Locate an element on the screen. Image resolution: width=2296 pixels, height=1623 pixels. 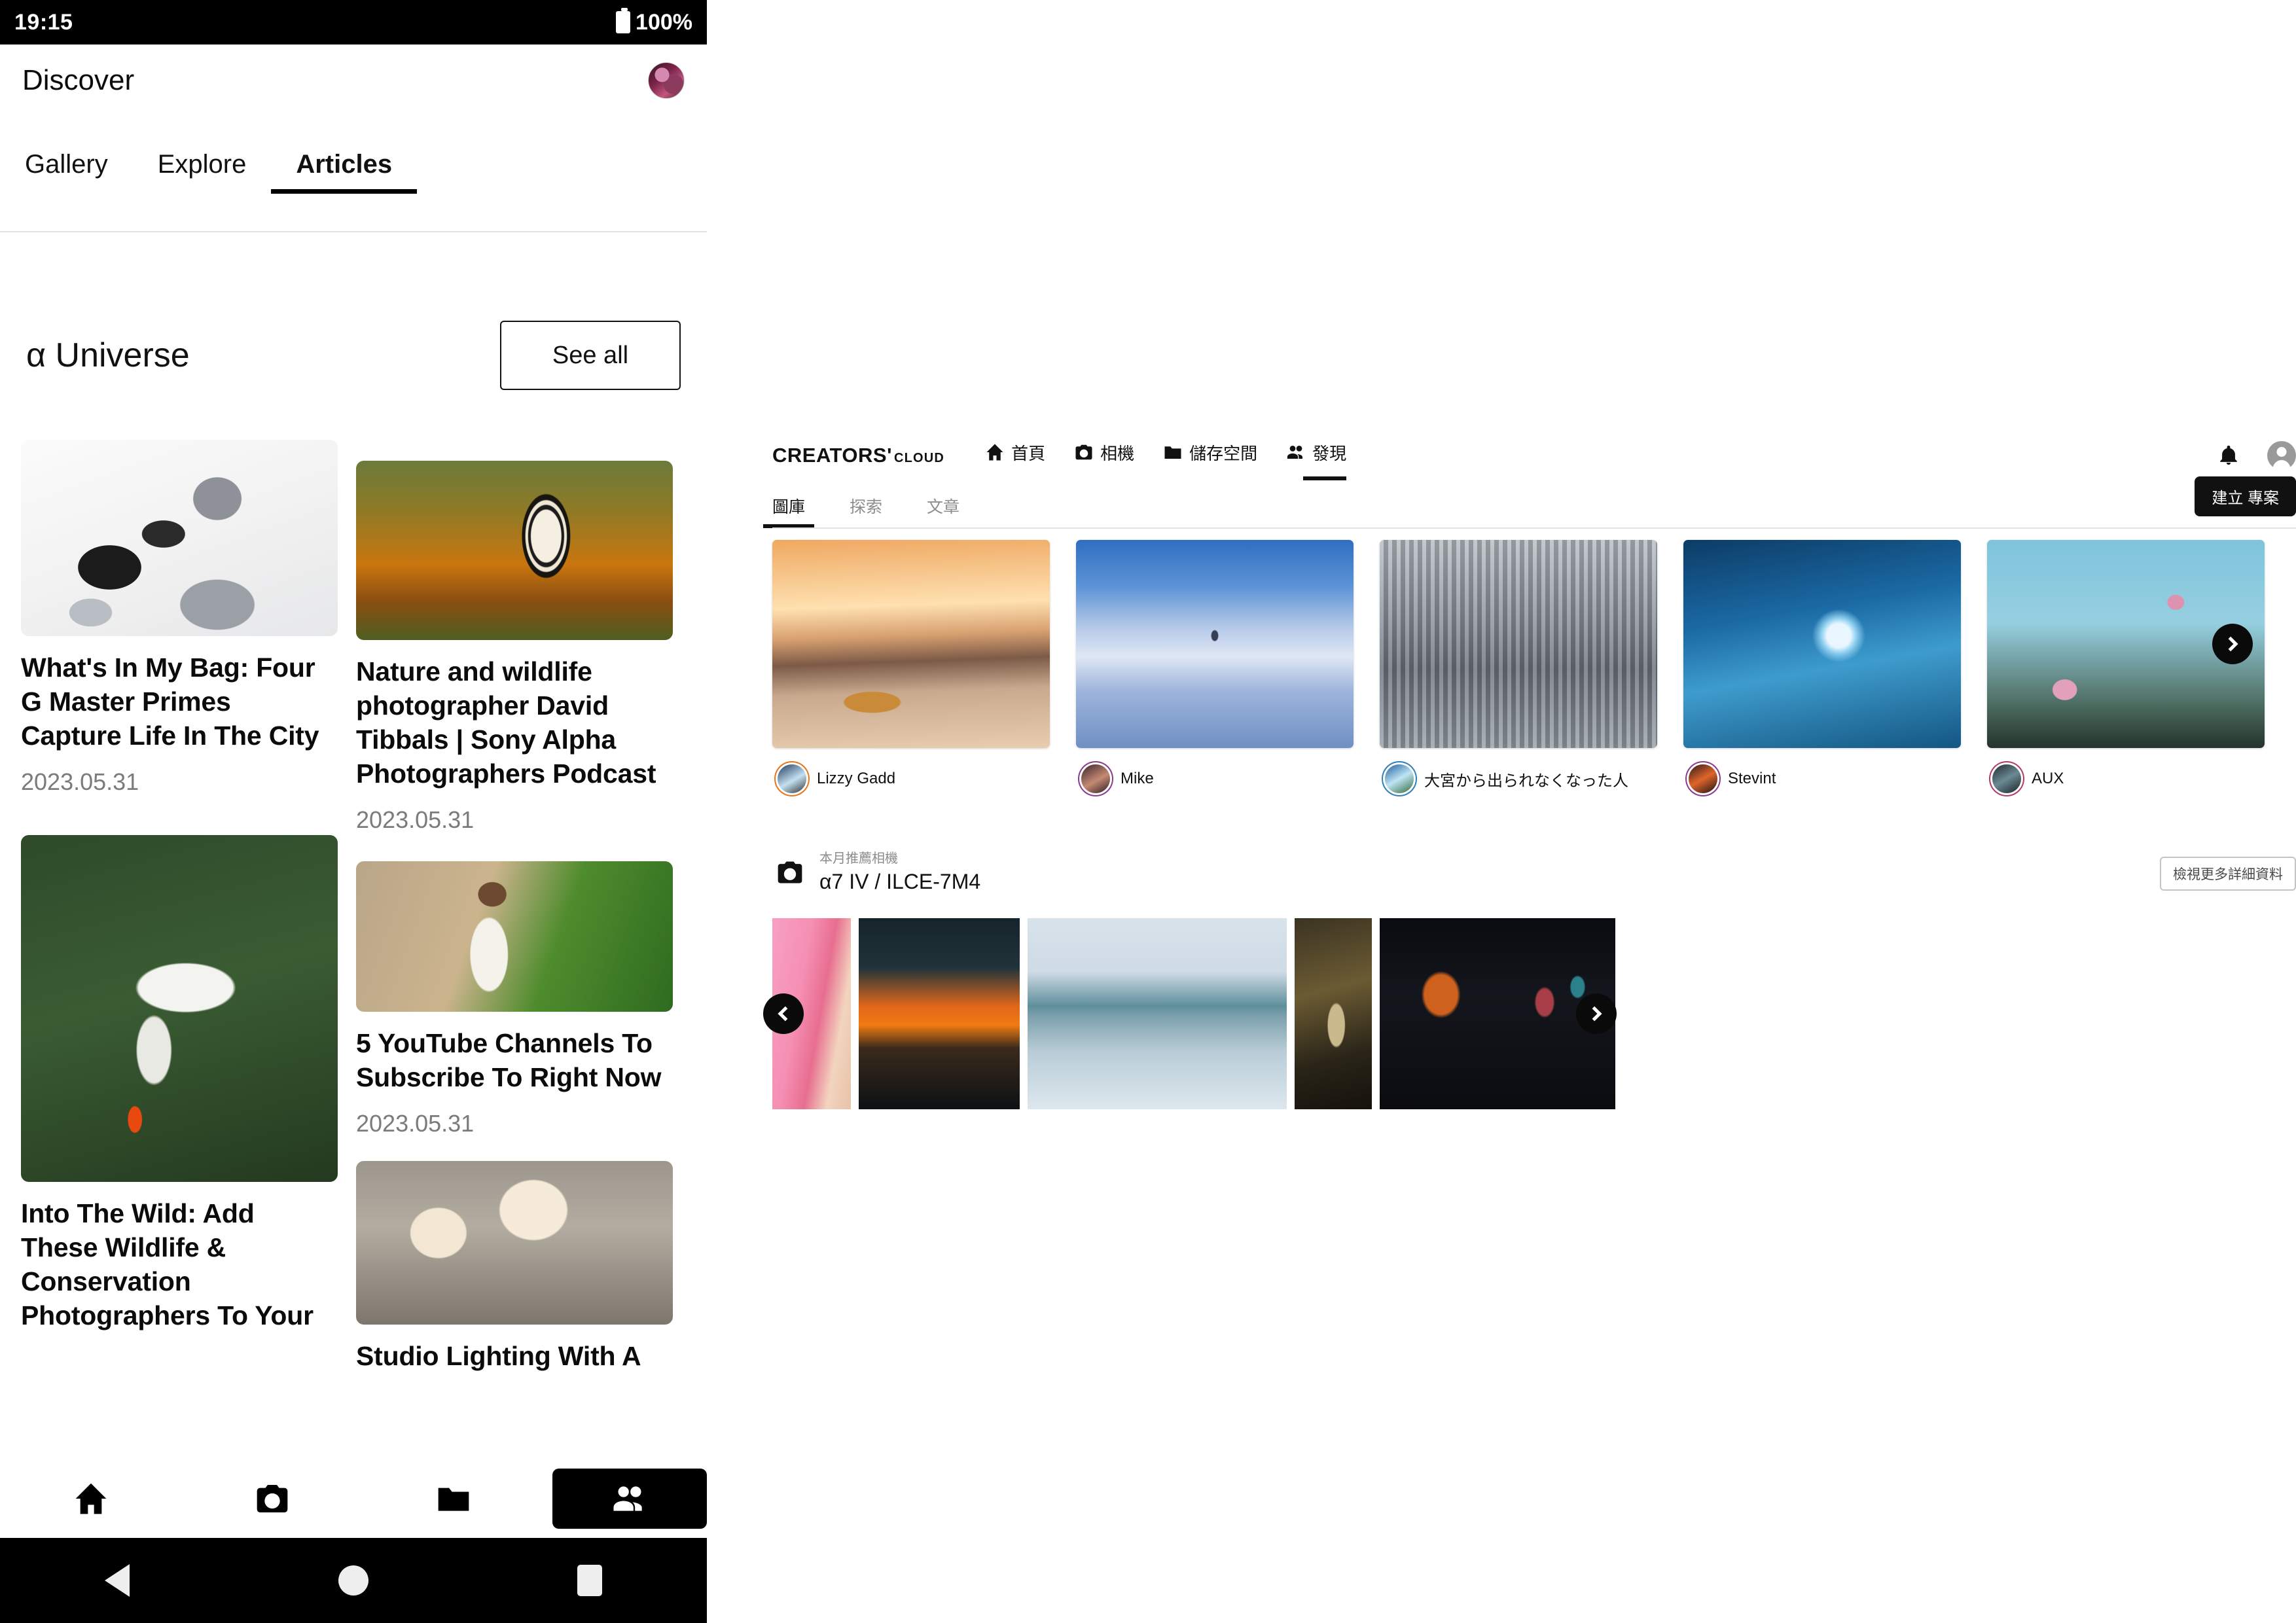
recents-square-icon is located at coordinates (590, 1580).